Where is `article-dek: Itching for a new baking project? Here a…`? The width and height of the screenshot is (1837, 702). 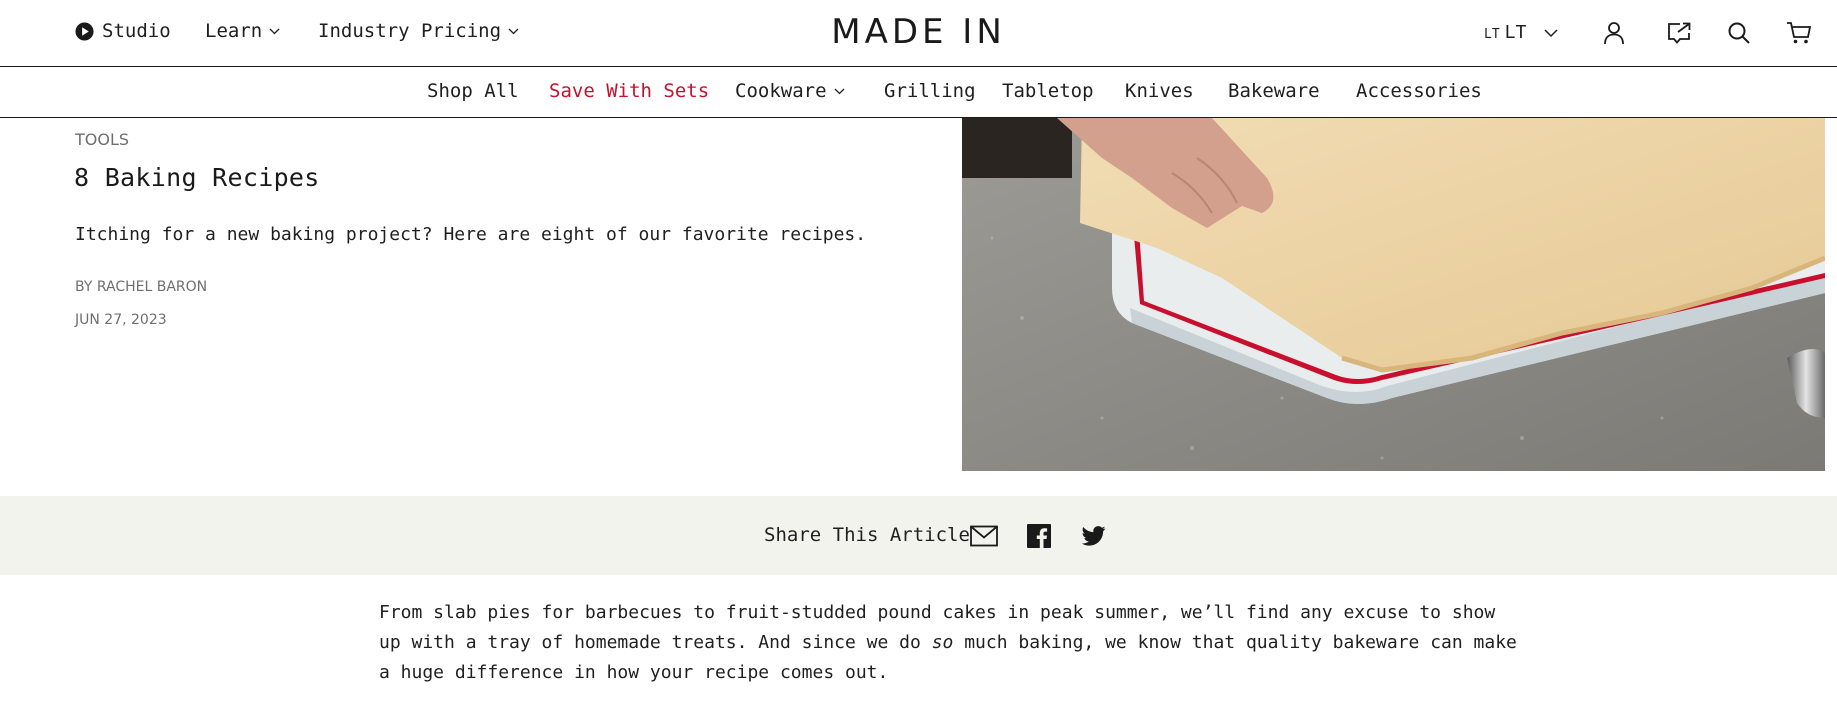 article-dek: Itching for a new baking project? Here a… is located at coordinates (471, 234).